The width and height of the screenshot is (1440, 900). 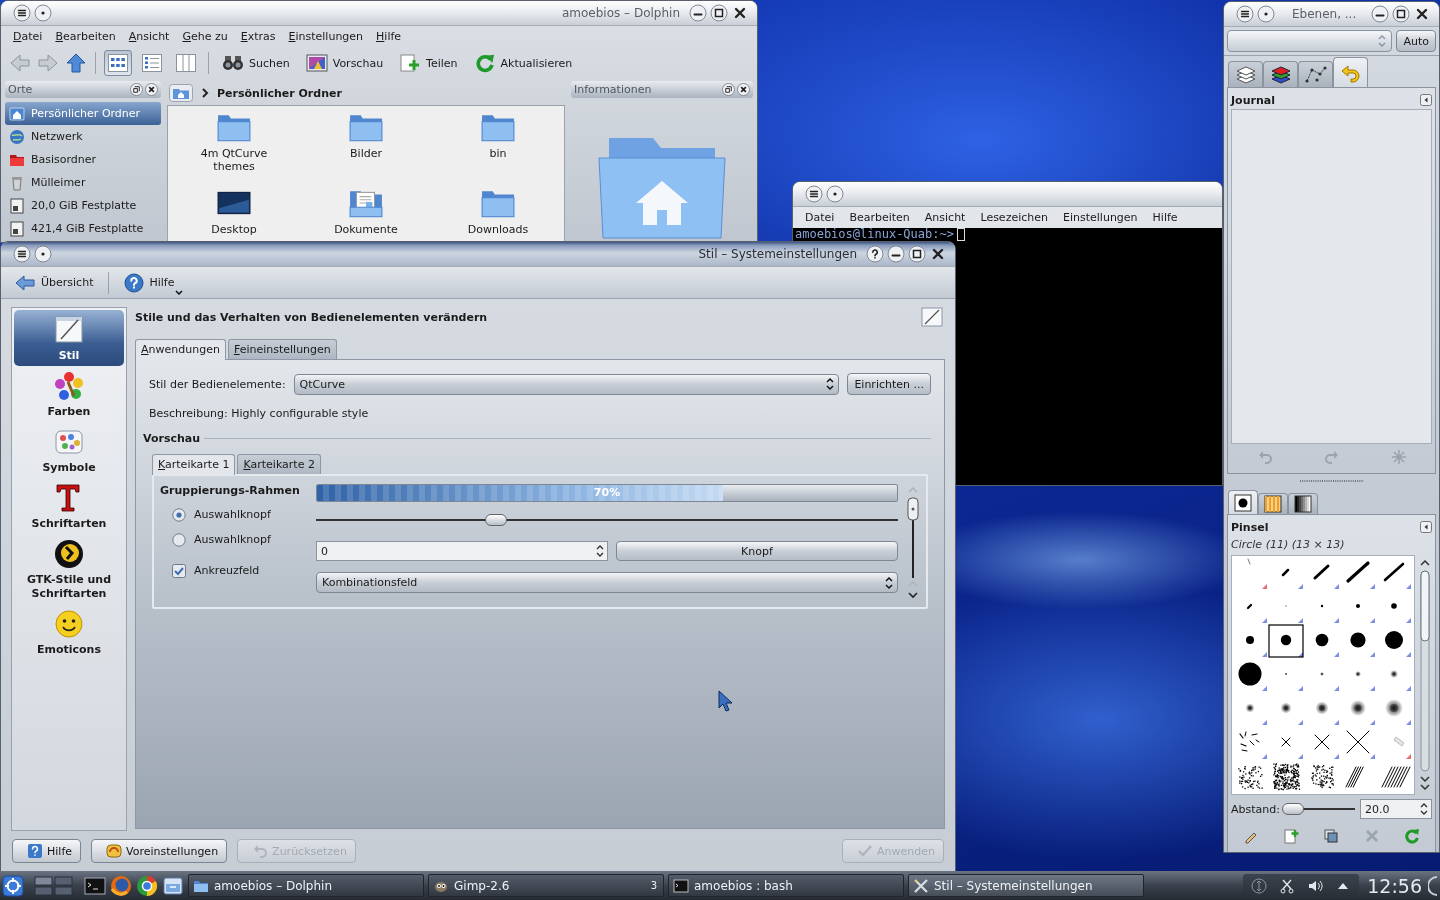 I want to click on desktop-pager-icon, so click(x=54, y=885).